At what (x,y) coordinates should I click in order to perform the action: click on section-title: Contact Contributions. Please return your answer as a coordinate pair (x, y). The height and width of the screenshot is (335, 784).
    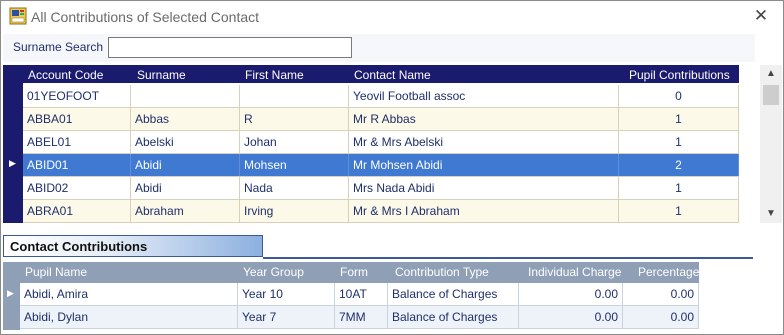
    Looking at the image, I should click on (79, 246).